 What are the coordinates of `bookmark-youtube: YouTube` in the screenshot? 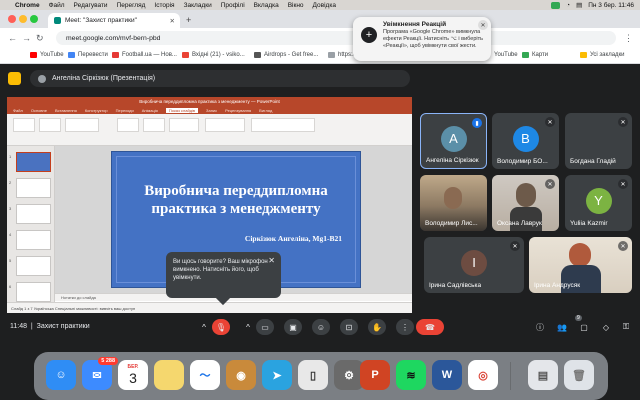 It's located at (47, 55).